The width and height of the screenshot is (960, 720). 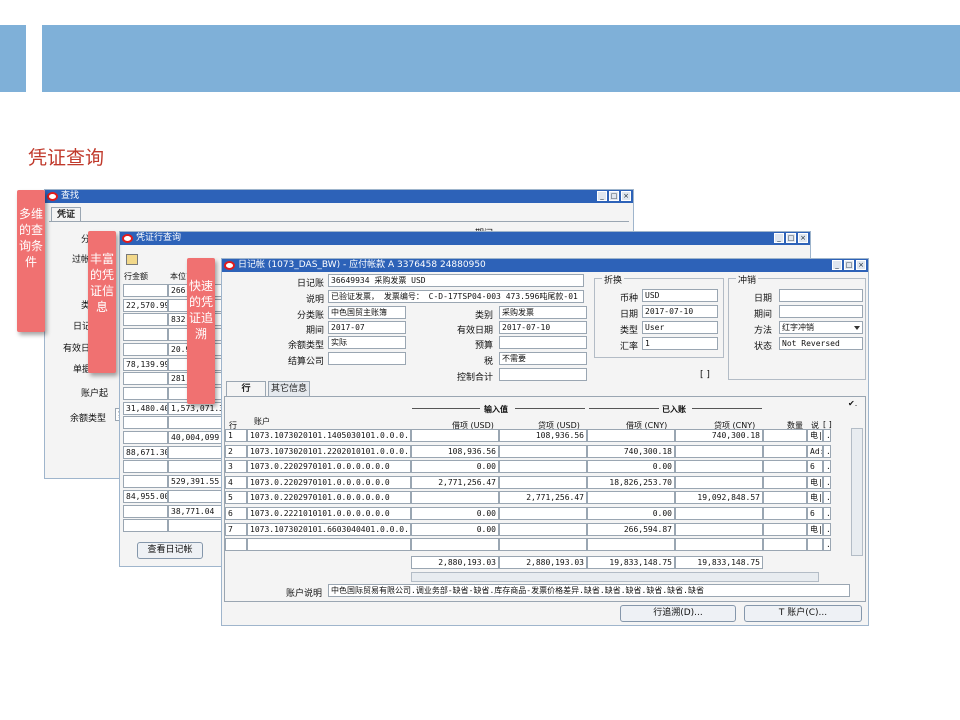 What do you see at coordinates (680, 295) in the screenshot?
I see `currency-field: USD` at bounding box center [680, 295].